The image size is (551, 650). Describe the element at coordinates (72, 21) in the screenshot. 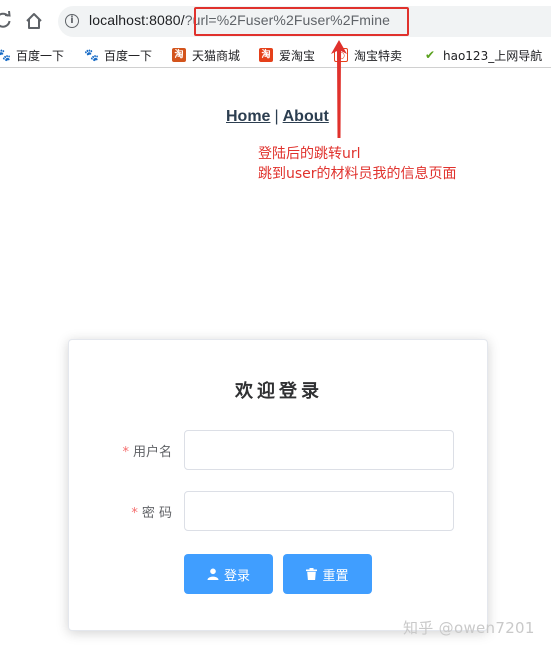

I see `site-info-icon: i` at that location.